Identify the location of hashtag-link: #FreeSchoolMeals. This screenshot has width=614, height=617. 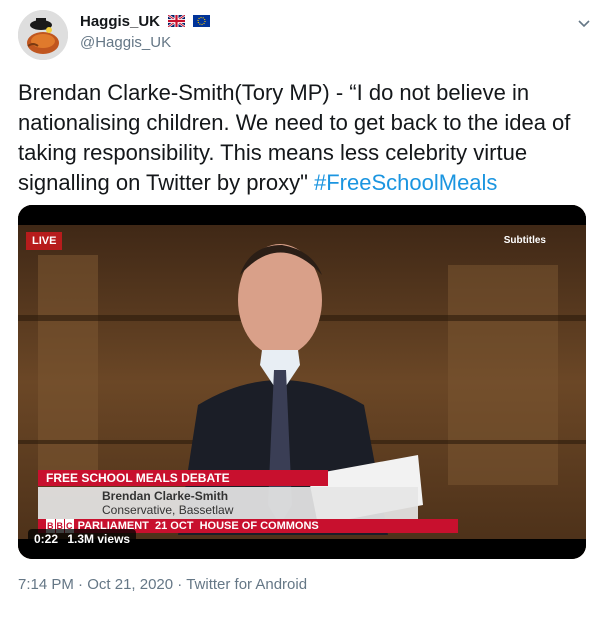
(405, 182).